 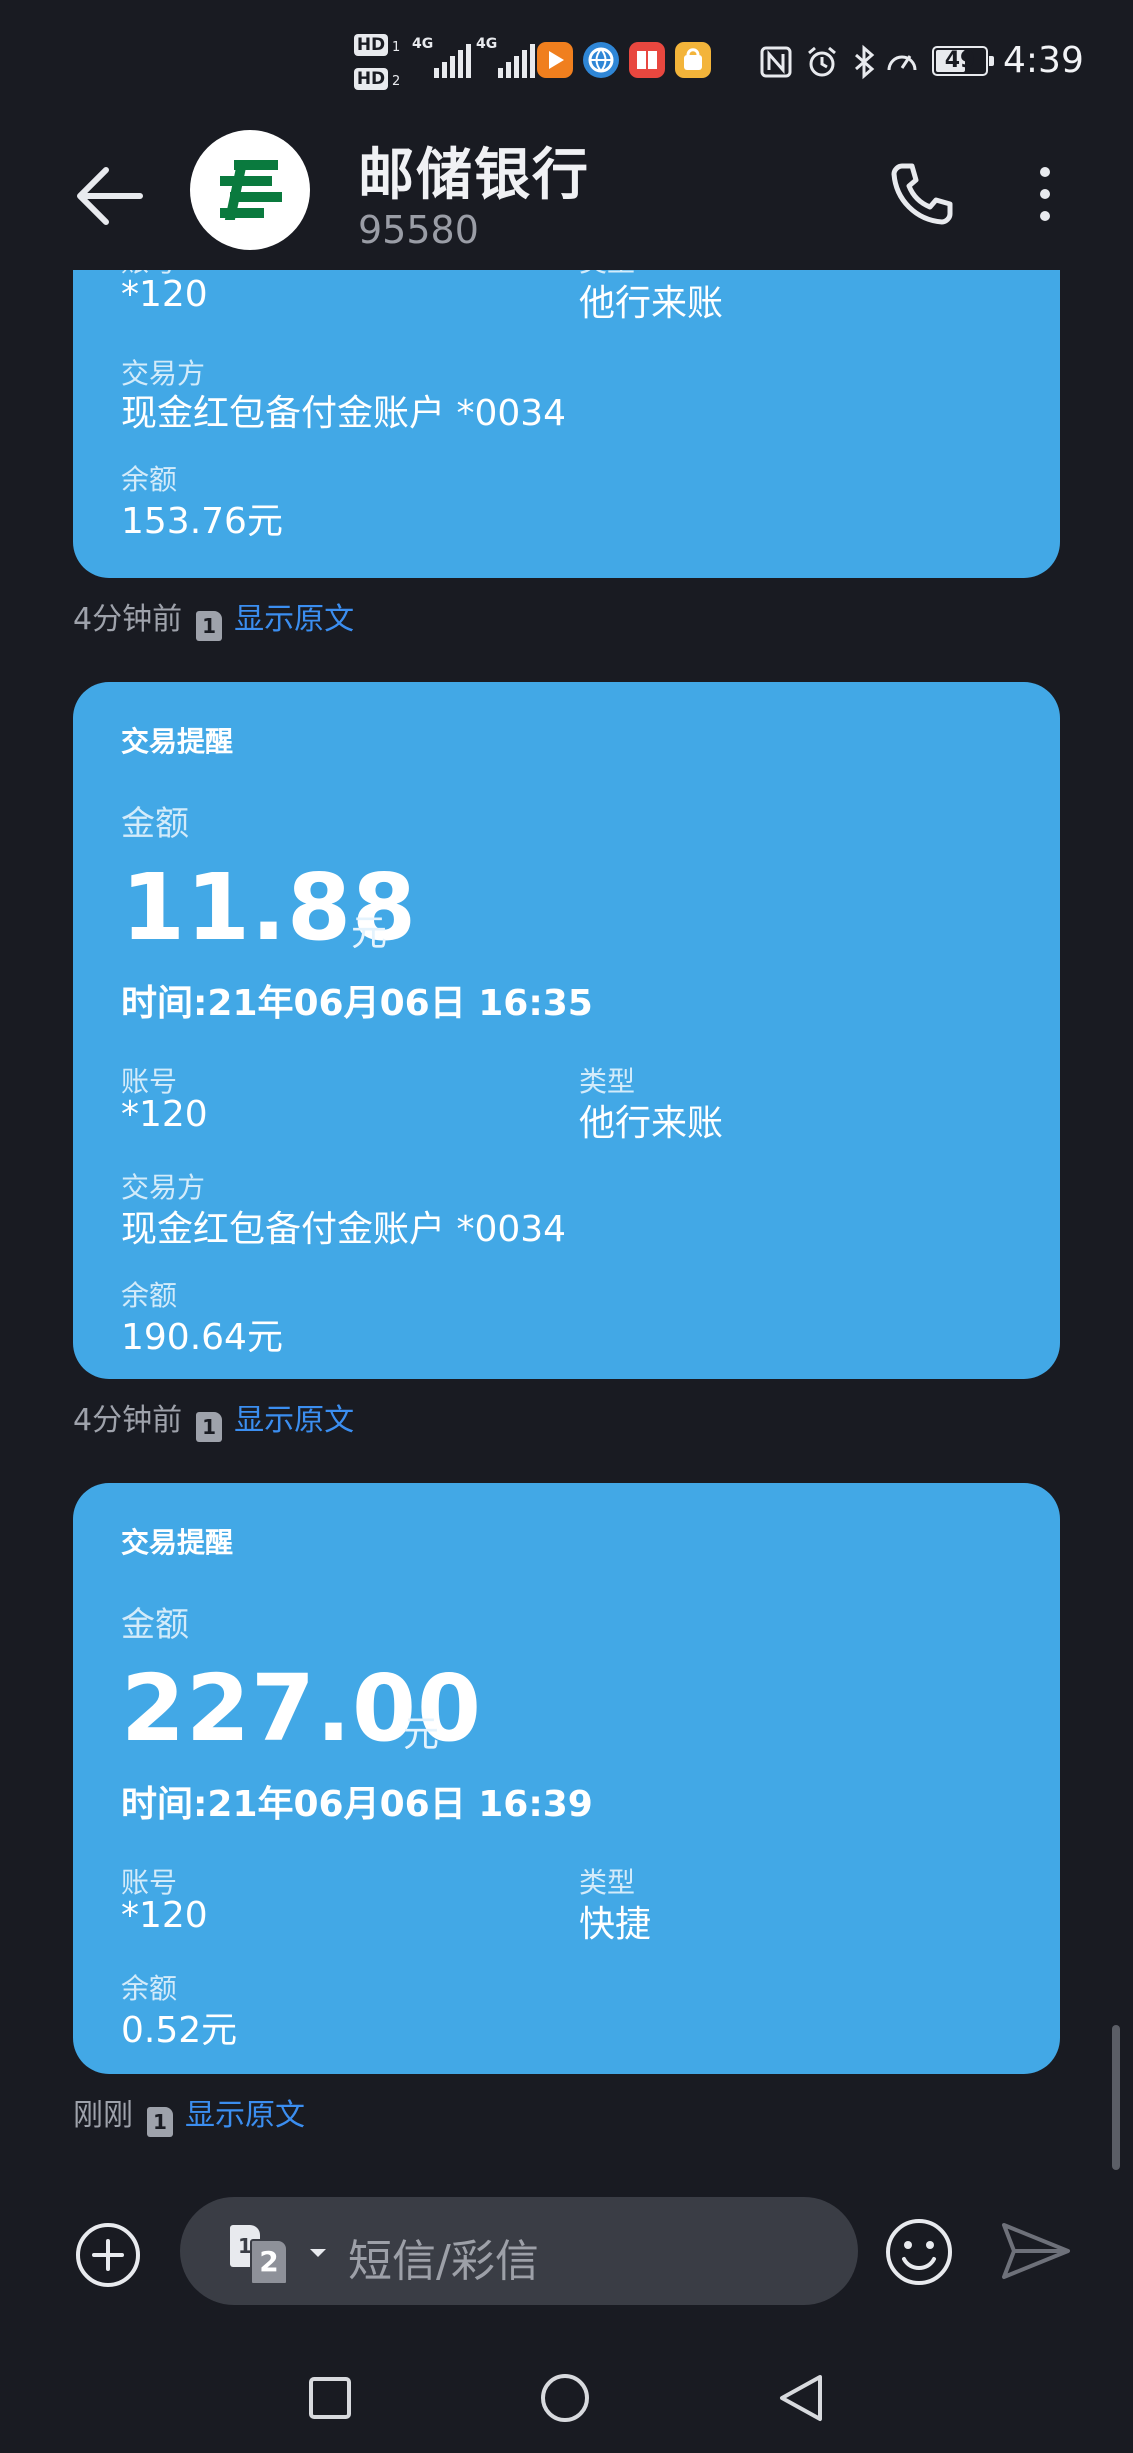 What do you see at coordinates (110, 196) in the screenshot?
I see `back-arrow-icon` at bounding box center [110, 196].